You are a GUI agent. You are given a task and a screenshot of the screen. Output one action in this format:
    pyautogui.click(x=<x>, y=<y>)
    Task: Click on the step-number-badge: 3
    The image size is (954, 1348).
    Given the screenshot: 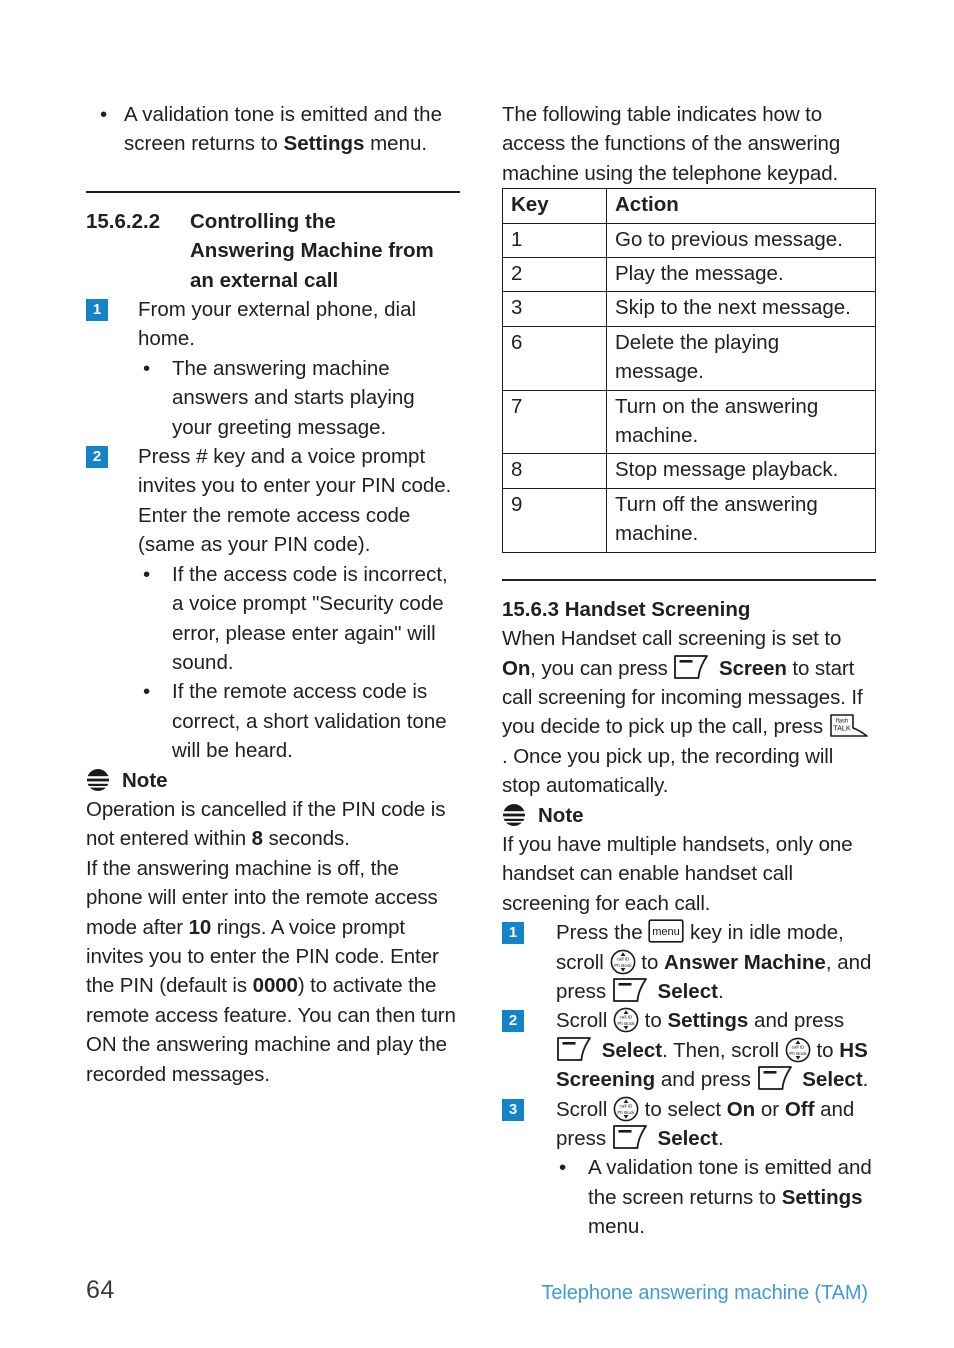 What is the action you would take?
    pyautogui.click(x=513, y=1109)
    